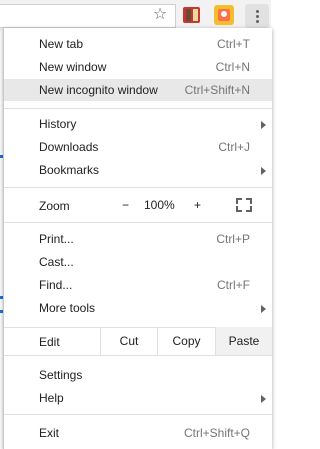  I want to click on menu-item-print: Print... Ctrl+P, so click(138, 239).